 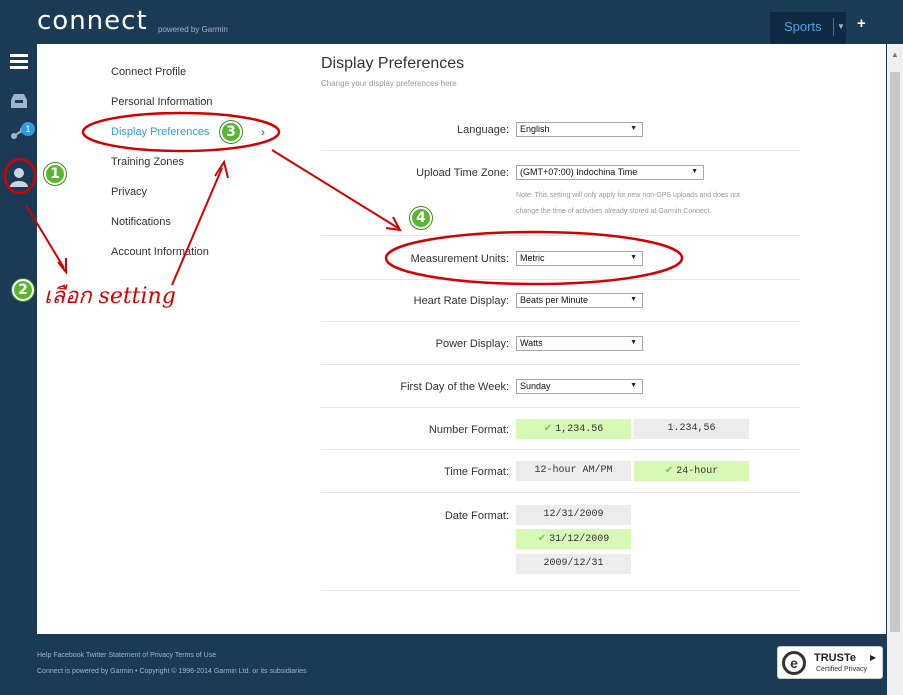 I want to click on option-label: 1.234,56, so click(x=691, y=428).